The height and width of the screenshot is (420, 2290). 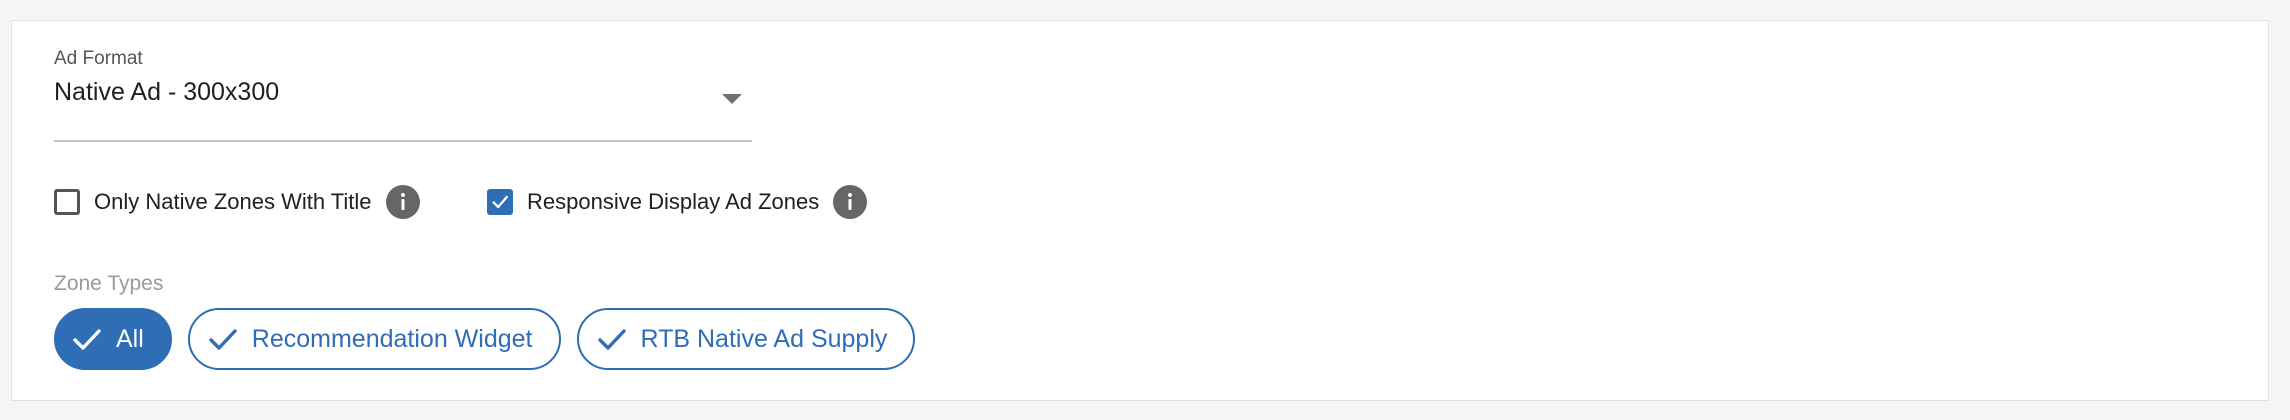 I want to click on chip-rtb-native-ad-supply-label: RTB Native Ad Supply, so click(x=764, y=338).